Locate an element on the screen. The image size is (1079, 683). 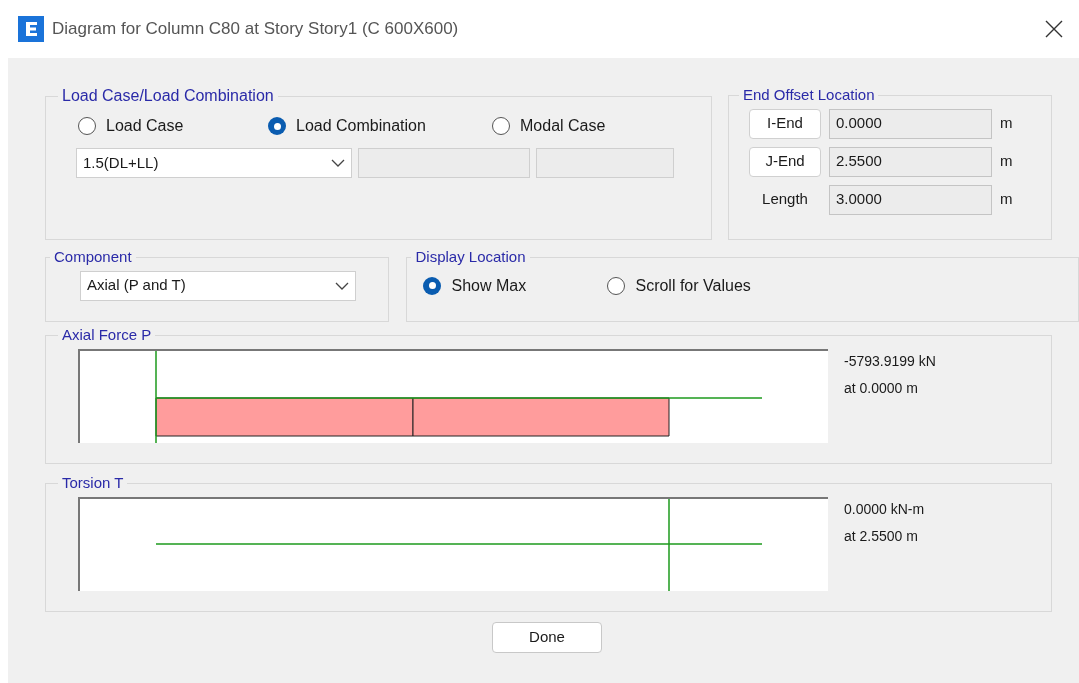
value-field: 2.5500 is located at coordinates (910, 161).